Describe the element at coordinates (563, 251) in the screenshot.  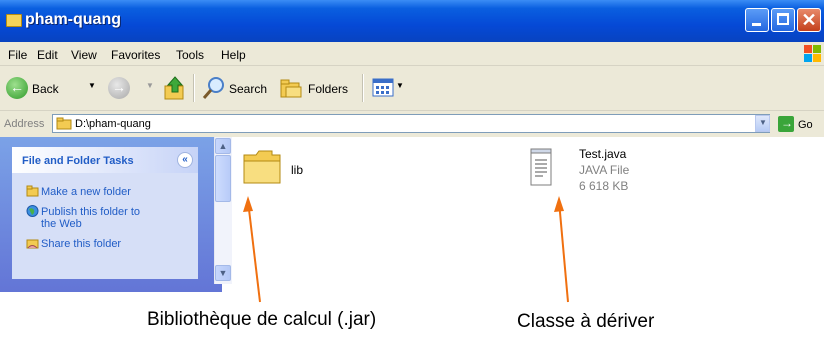
I see `arrow-to-test-java` at that location.